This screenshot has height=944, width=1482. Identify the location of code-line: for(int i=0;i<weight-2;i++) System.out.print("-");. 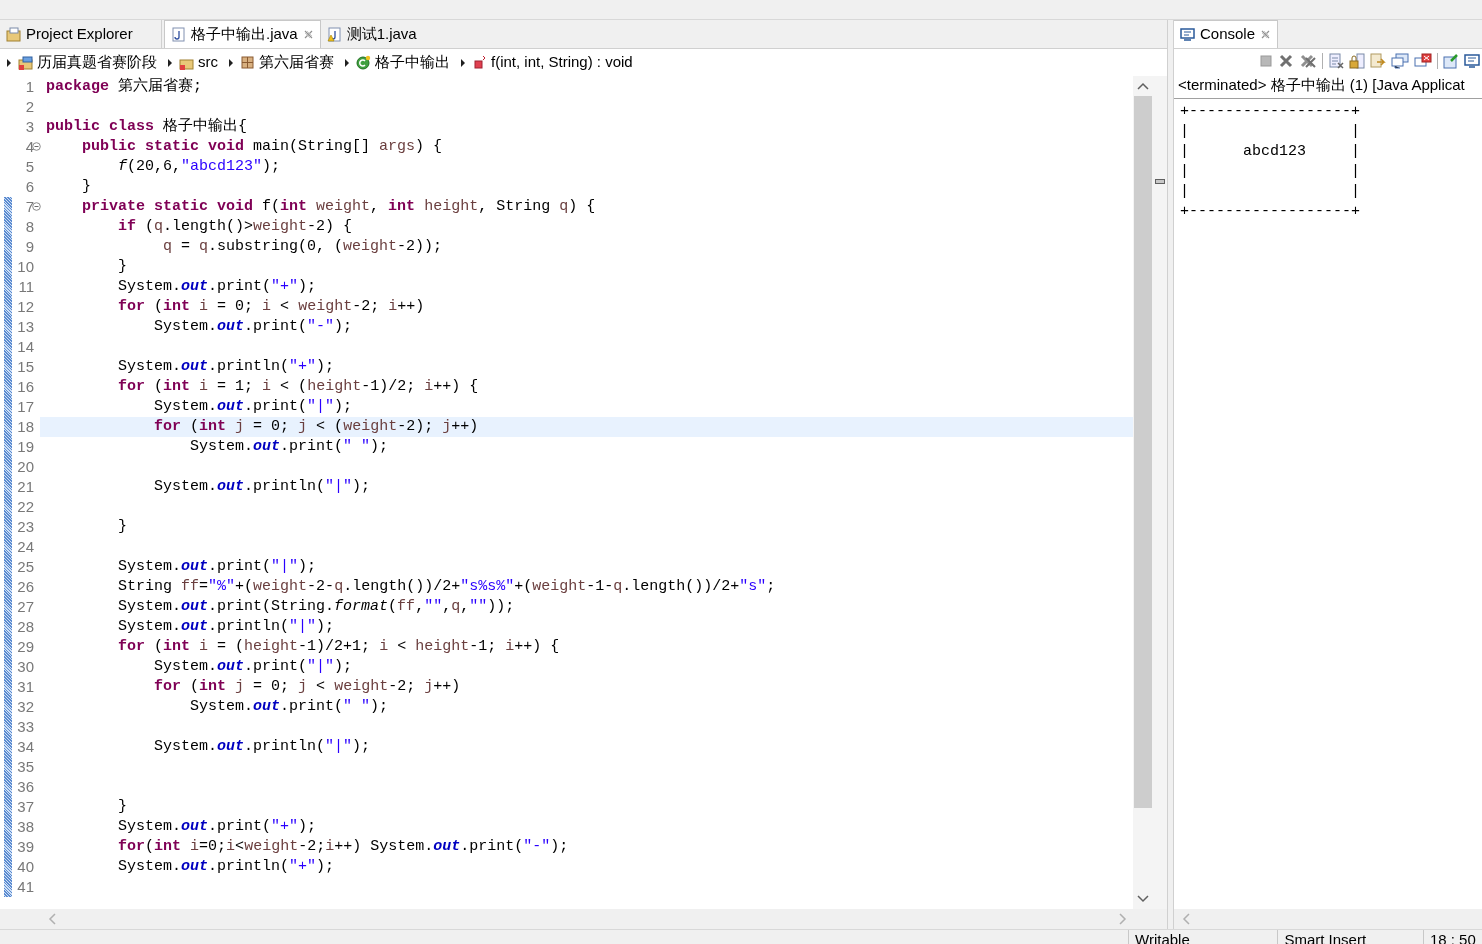
(343, 846).